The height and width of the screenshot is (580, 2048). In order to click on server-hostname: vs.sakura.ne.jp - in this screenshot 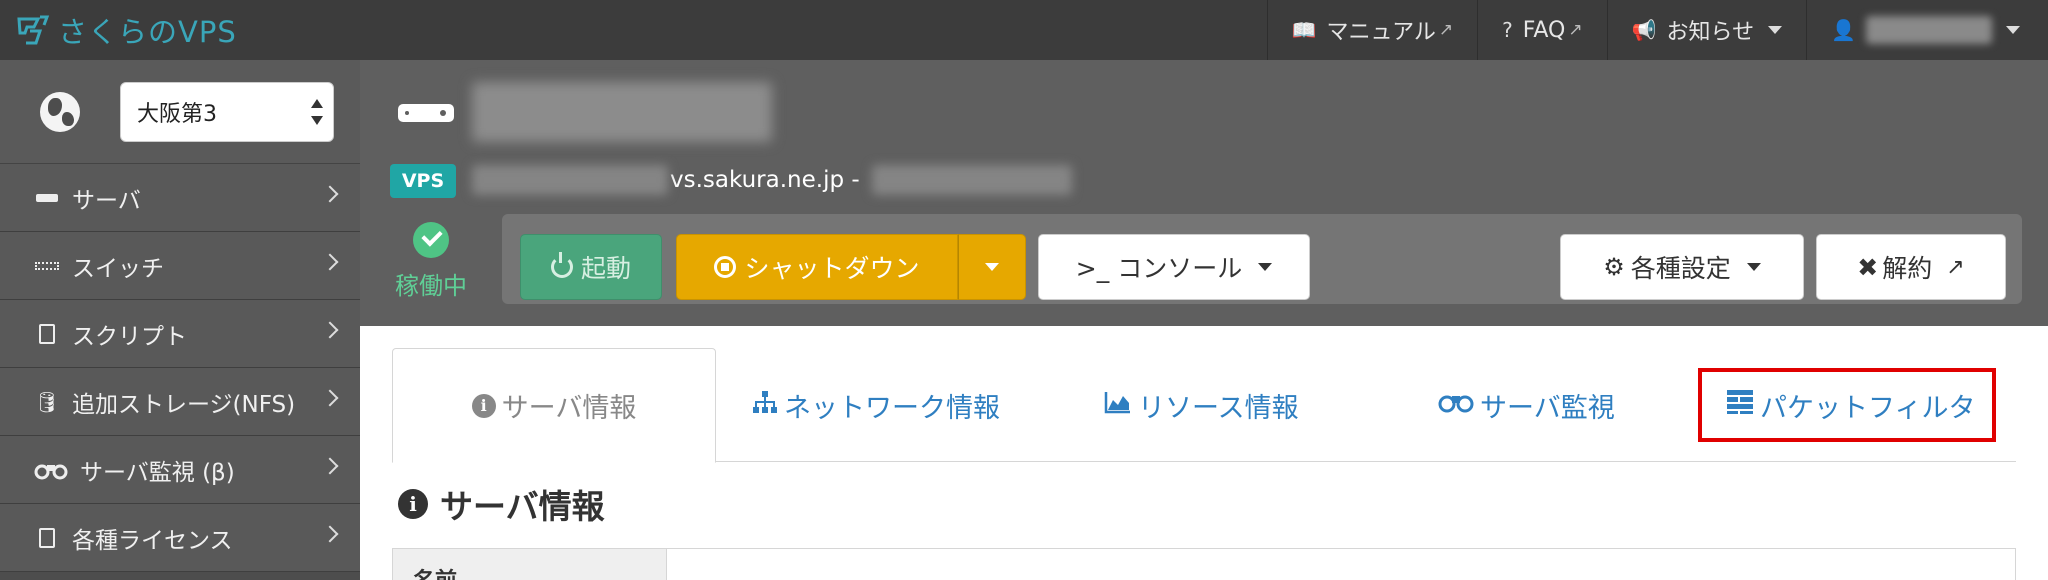, I will do `click(772, 180)`.